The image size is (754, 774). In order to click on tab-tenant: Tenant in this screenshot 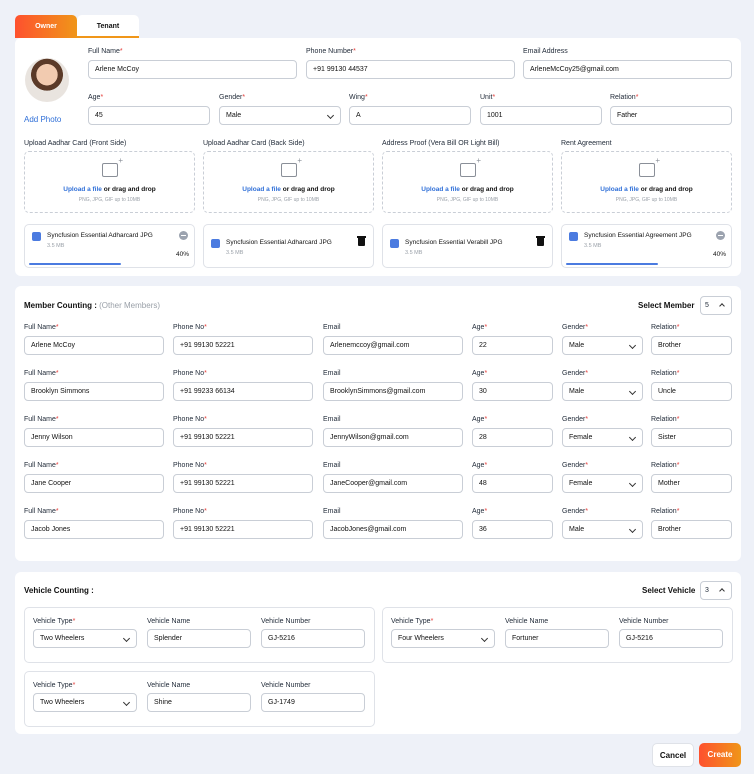, I will do `click(108, 26)`.